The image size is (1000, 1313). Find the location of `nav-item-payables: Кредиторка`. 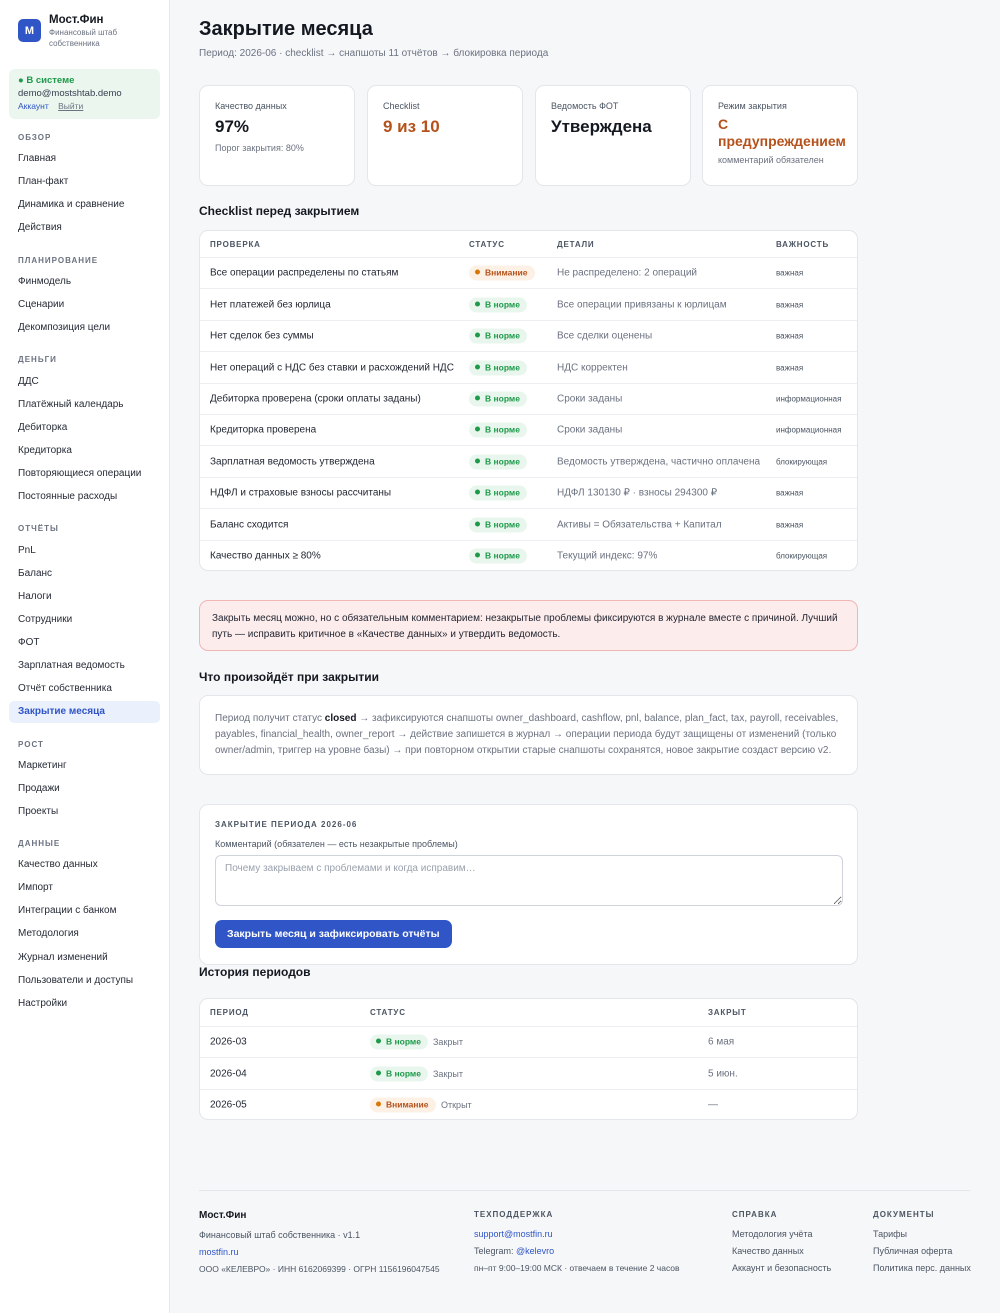

nav-item-payables: Кредиторка is located at coordinates (45, 450).